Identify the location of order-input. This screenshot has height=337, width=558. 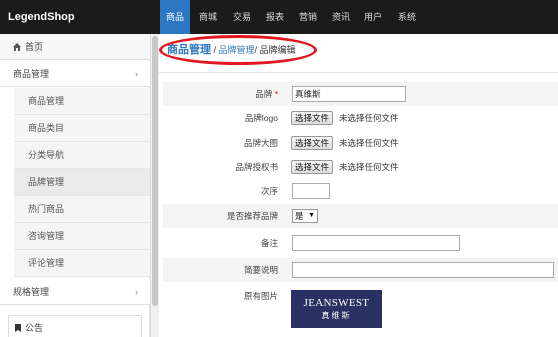
(311, 191).